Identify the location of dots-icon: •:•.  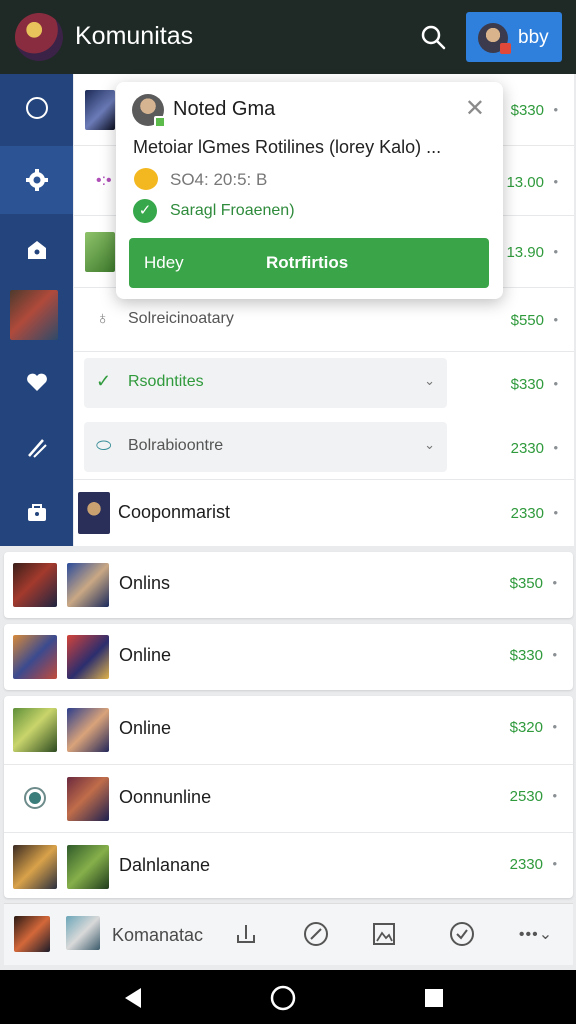
(104, 180).